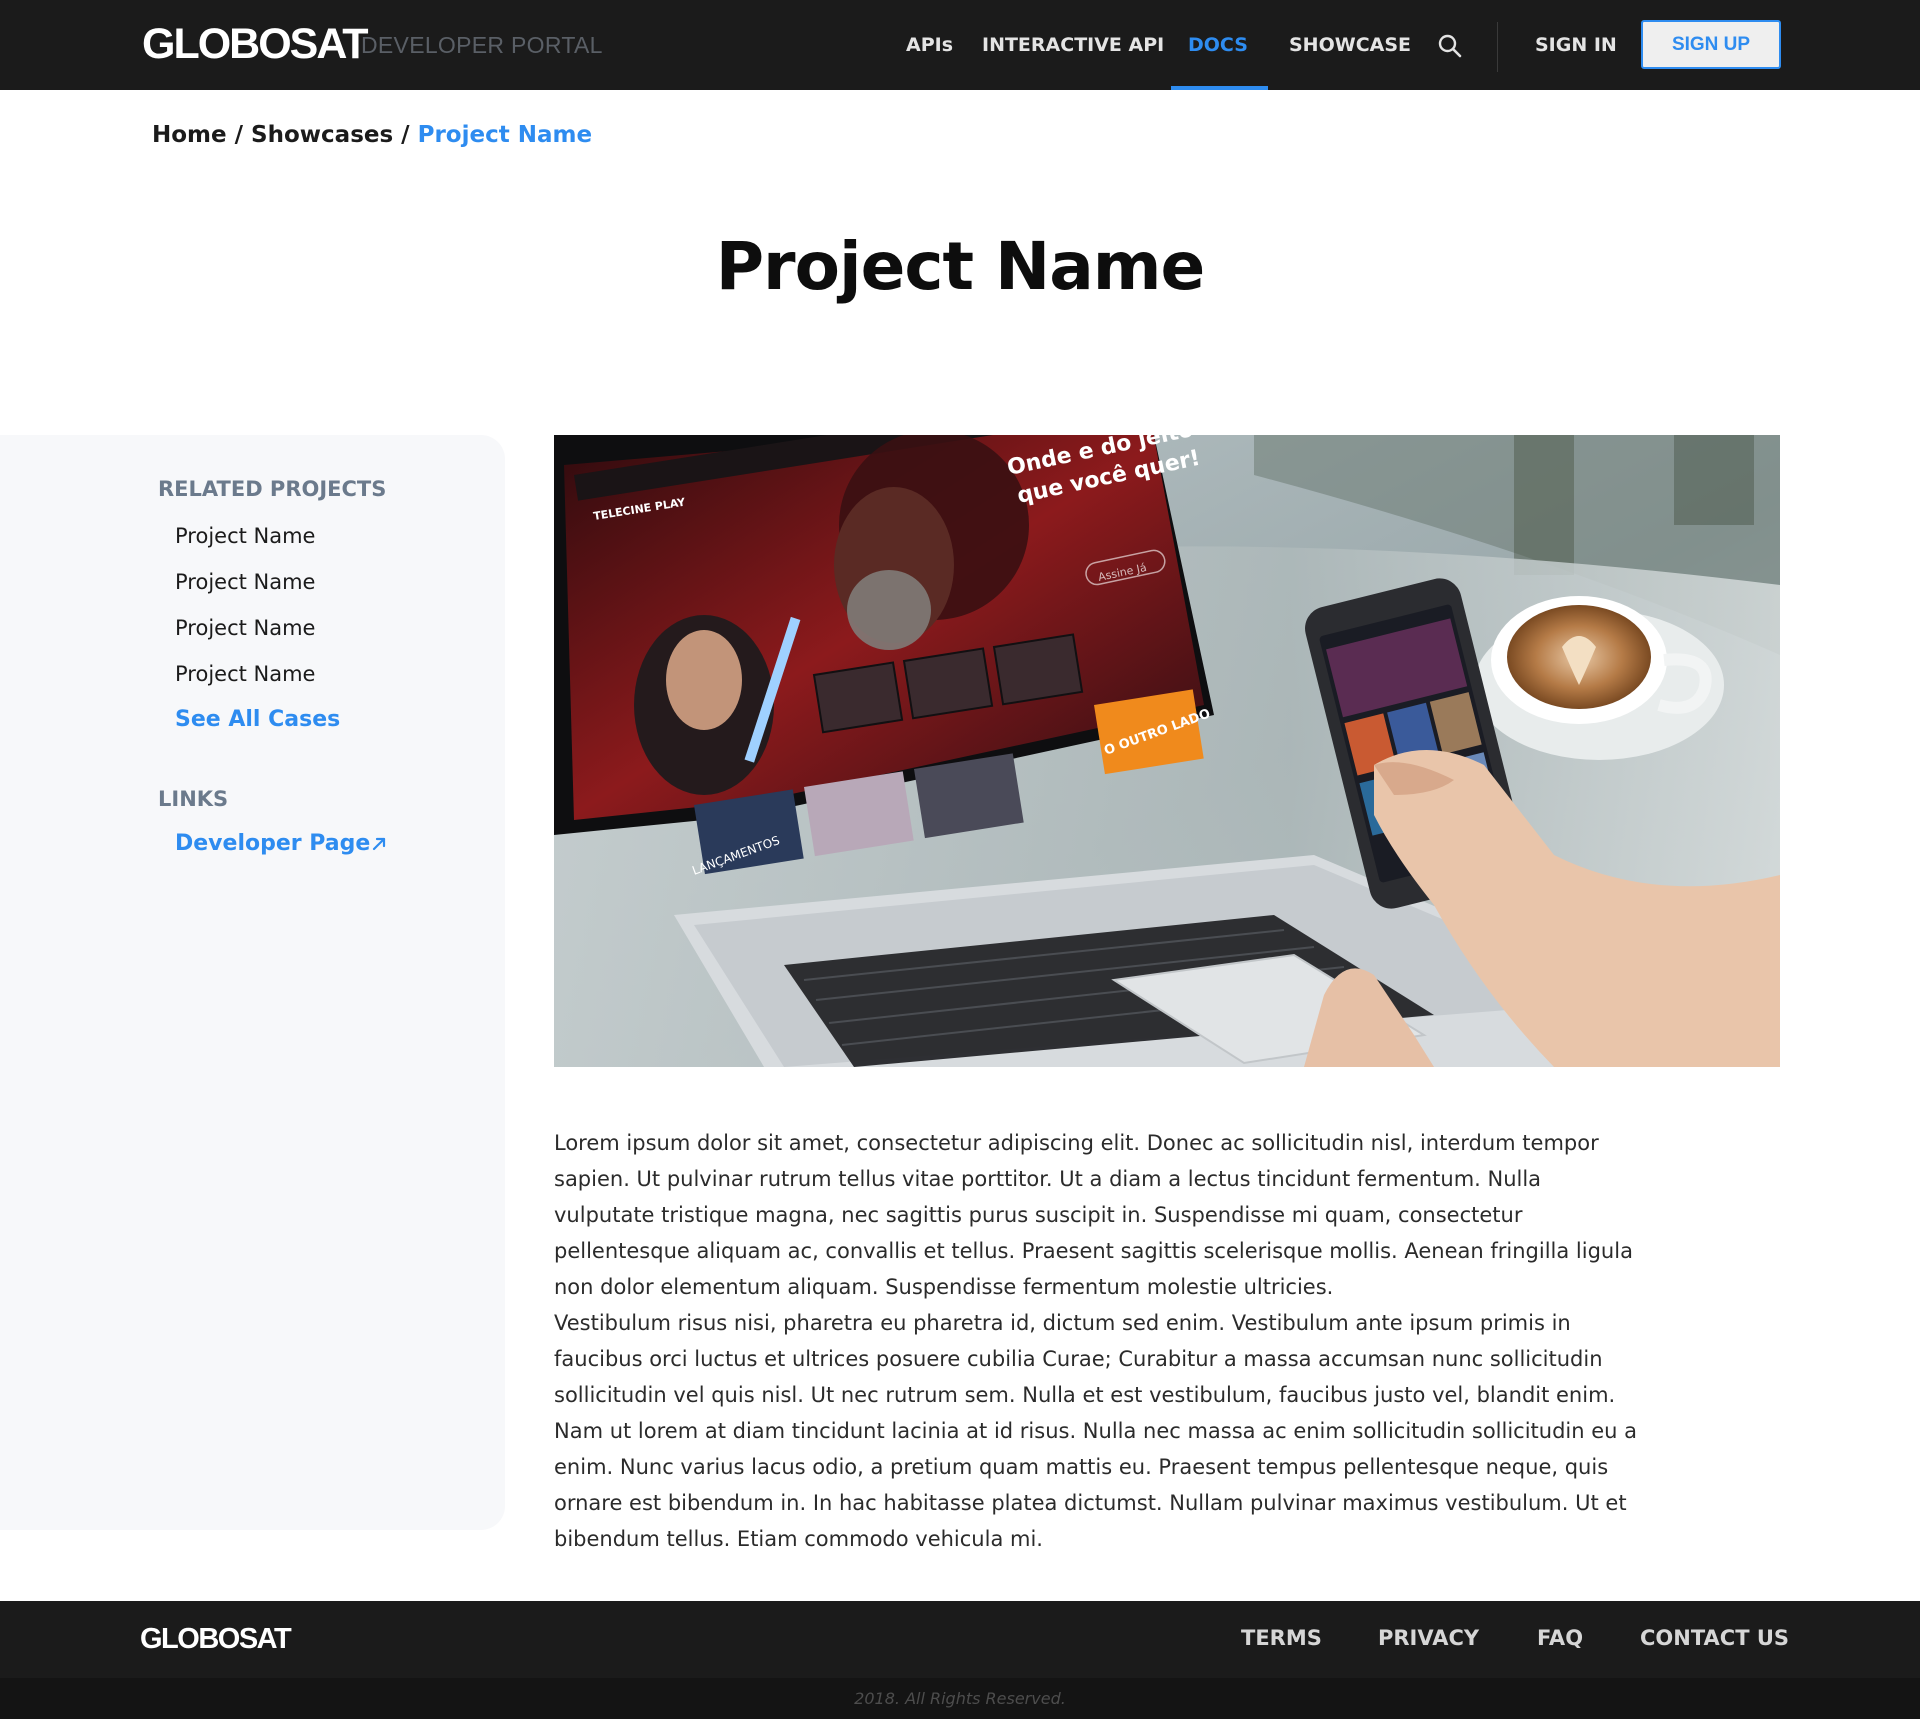 The image size is (1920, 1719). What do you see at coordinates (1350, 45) in the screenshot?
I see `nav-showcase: SHOWCASE` at bounding box center [1350, 45].